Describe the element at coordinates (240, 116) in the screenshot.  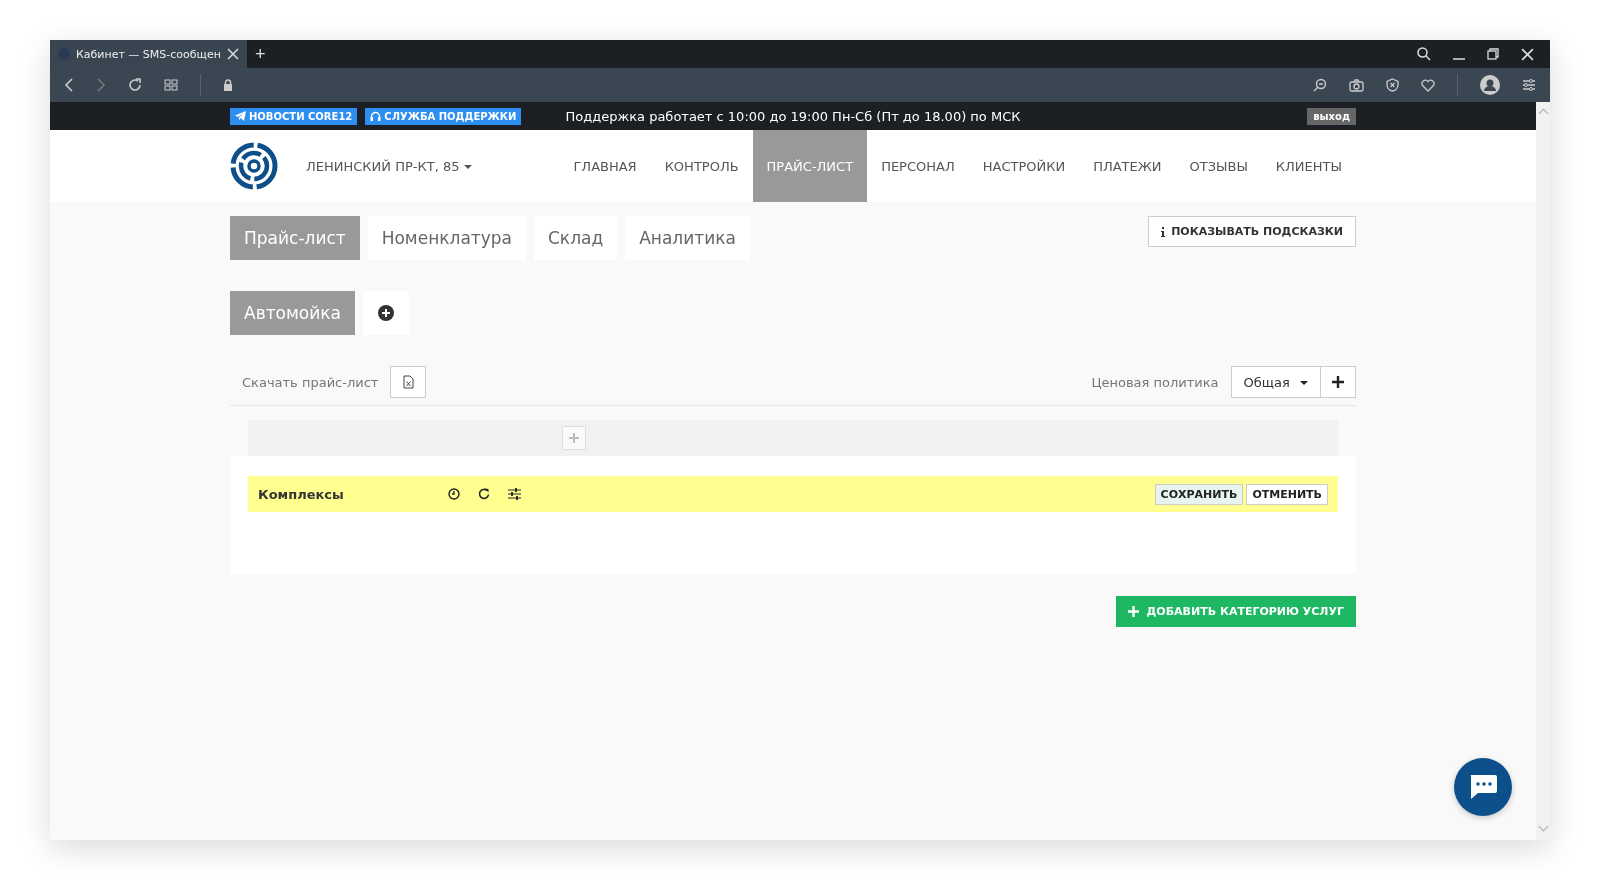
I see `paper-plane-icon` at that location.